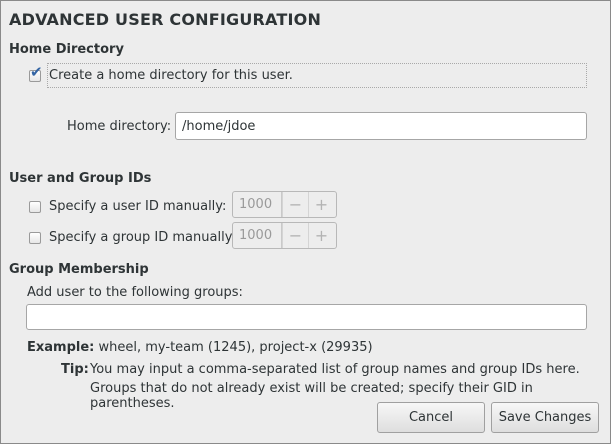 This screenshot has height=444, width=611. I want to click on user-id-spinner: 1000 − +, so click(284, 204).